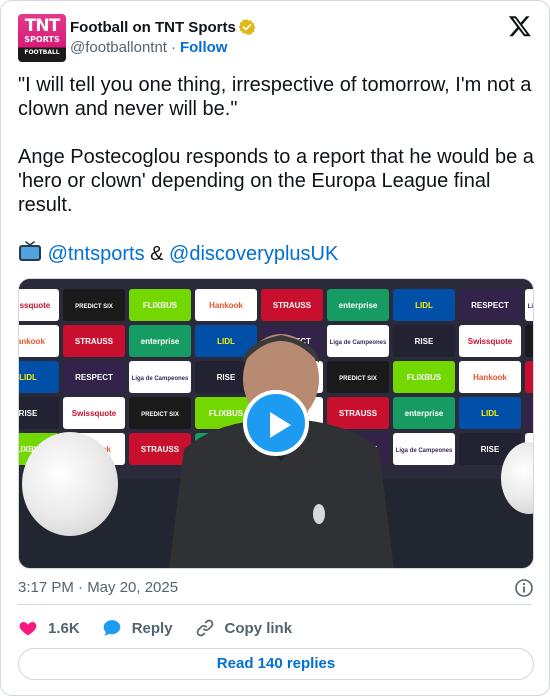 The height and width of the screenshot is (696, 550). Describe the element at coordinates (118, 47) in the screenshot. I see `handle: @footballontnt` at that location.